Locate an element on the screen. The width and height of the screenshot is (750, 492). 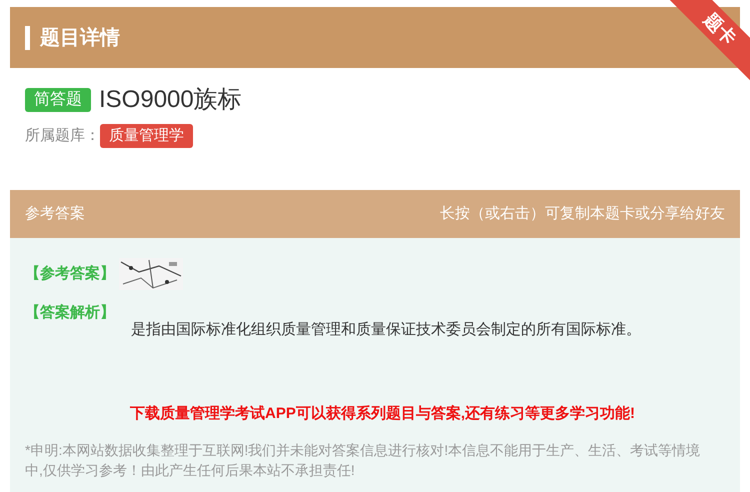
analysis-label: 【答案解析】 is located at coordinates (70, 312).